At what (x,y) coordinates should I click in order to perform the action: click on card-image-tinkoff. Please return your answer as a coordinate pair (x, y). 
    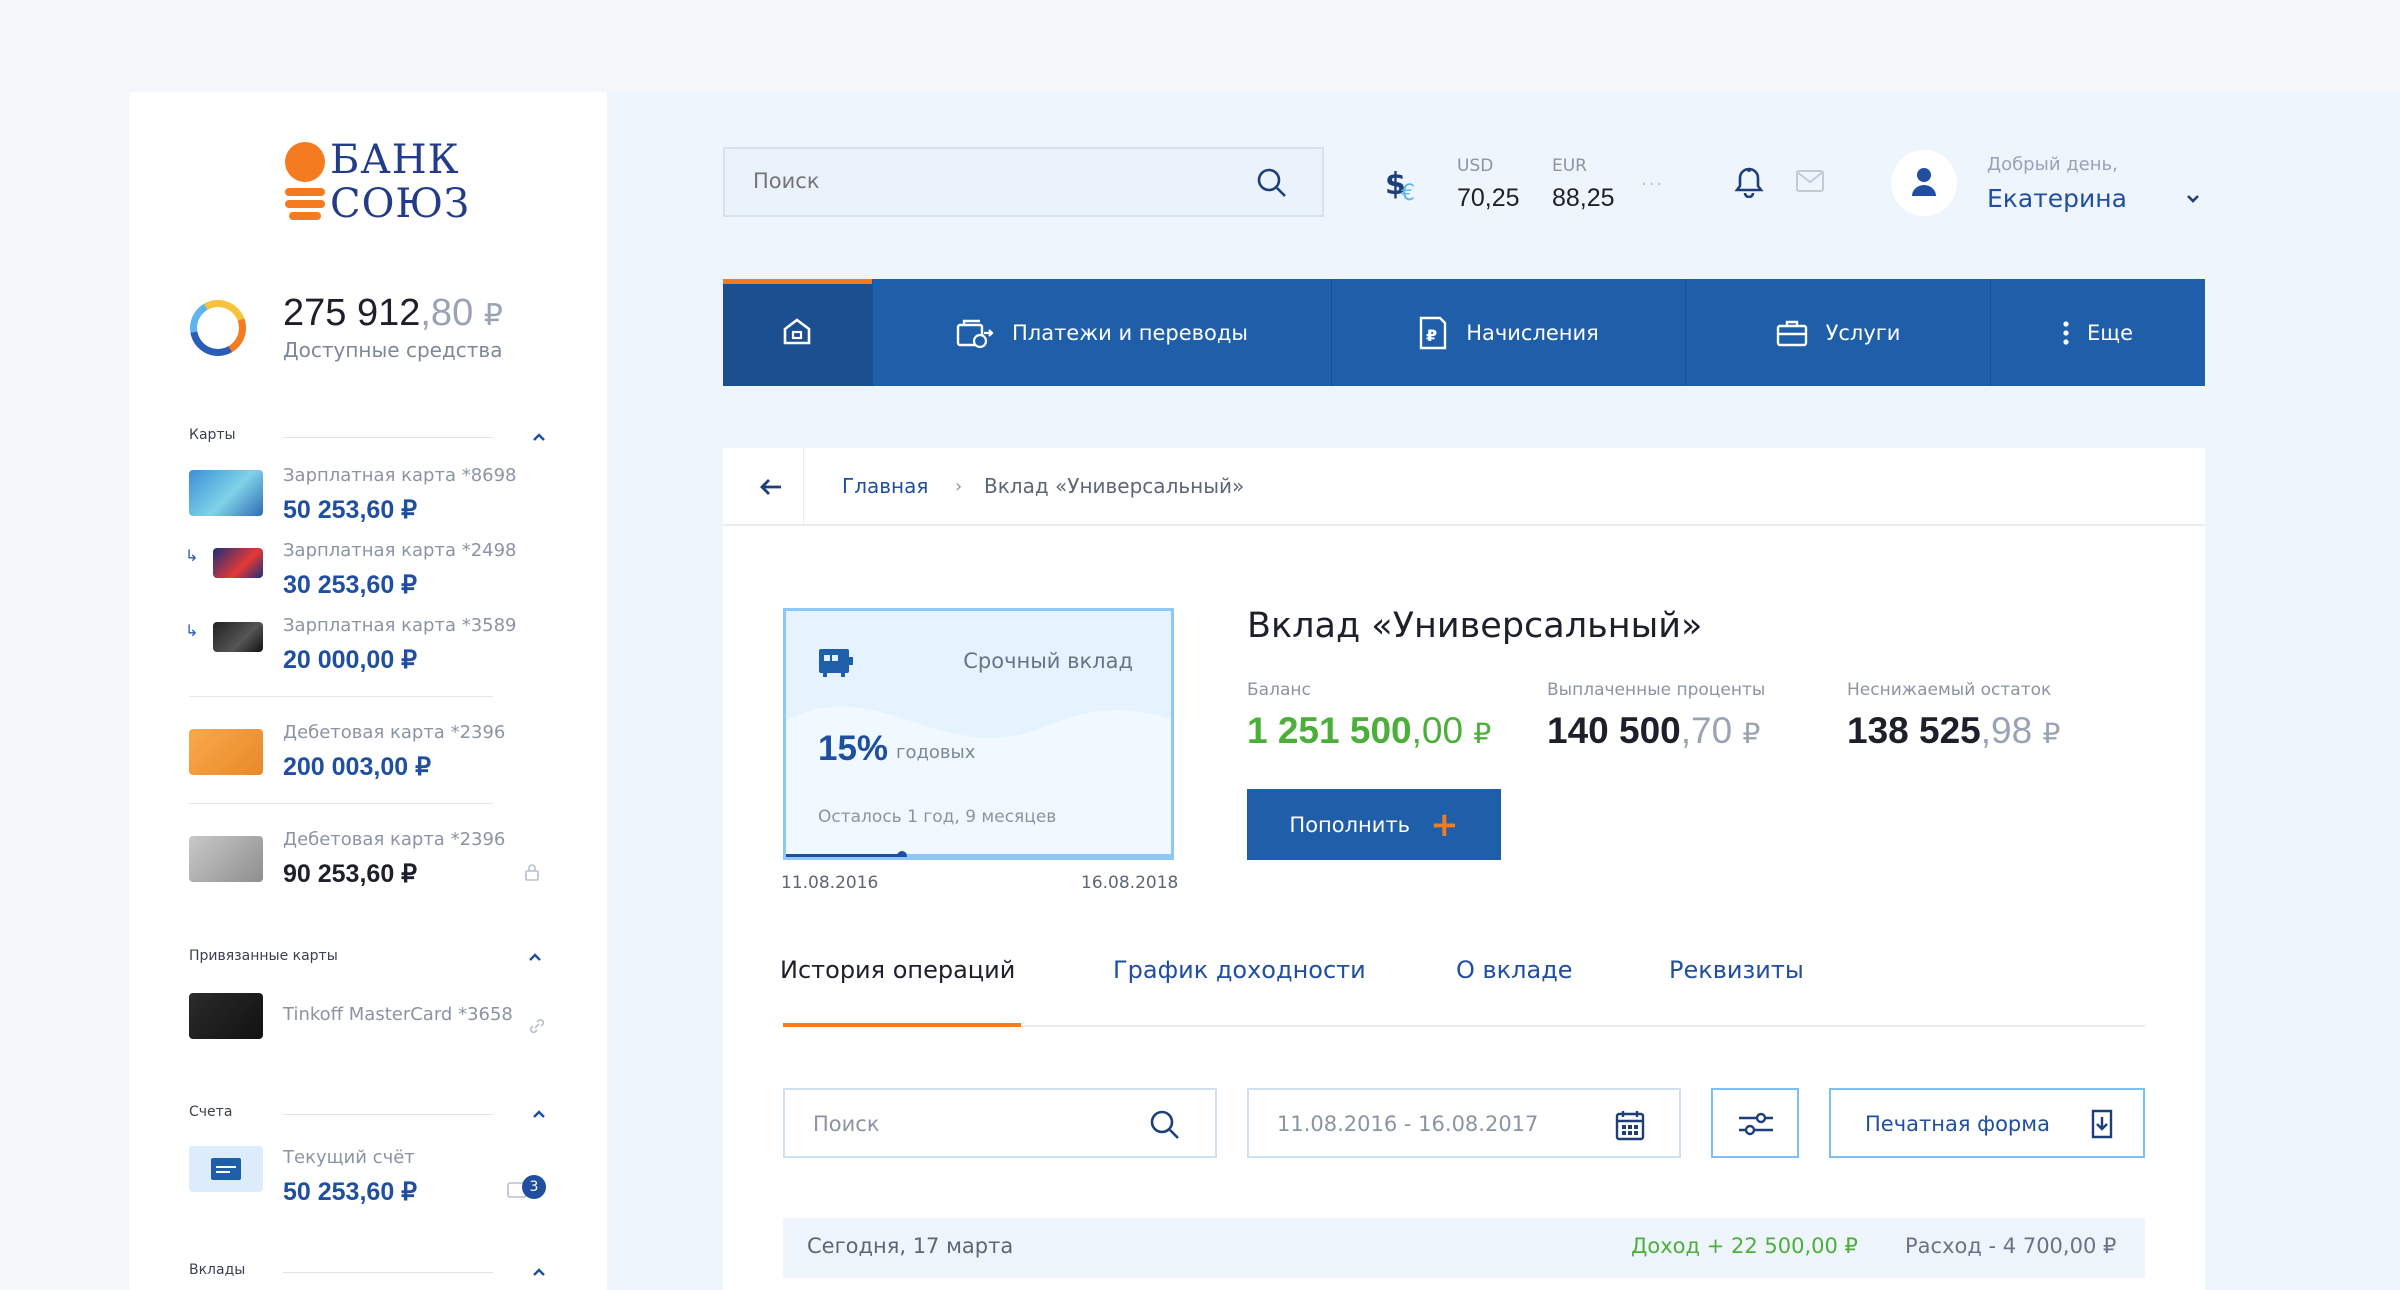
    Looking at the image, I should click on (226, 1016).